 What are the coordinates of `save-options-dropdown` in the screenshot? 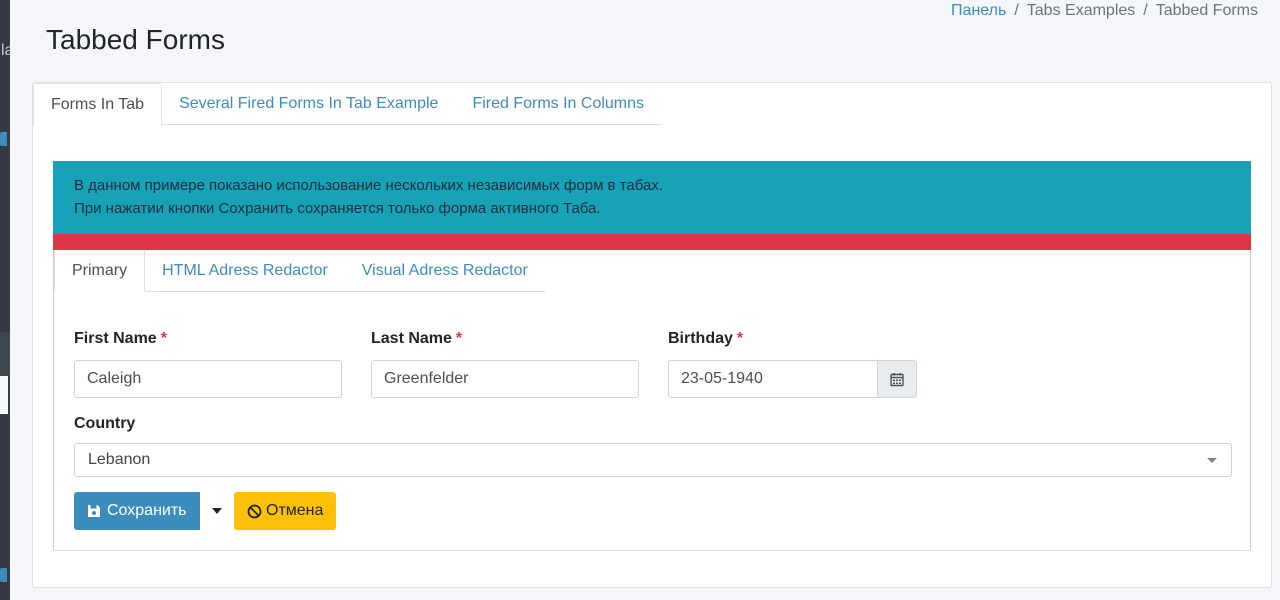 It's located at (217, 511).